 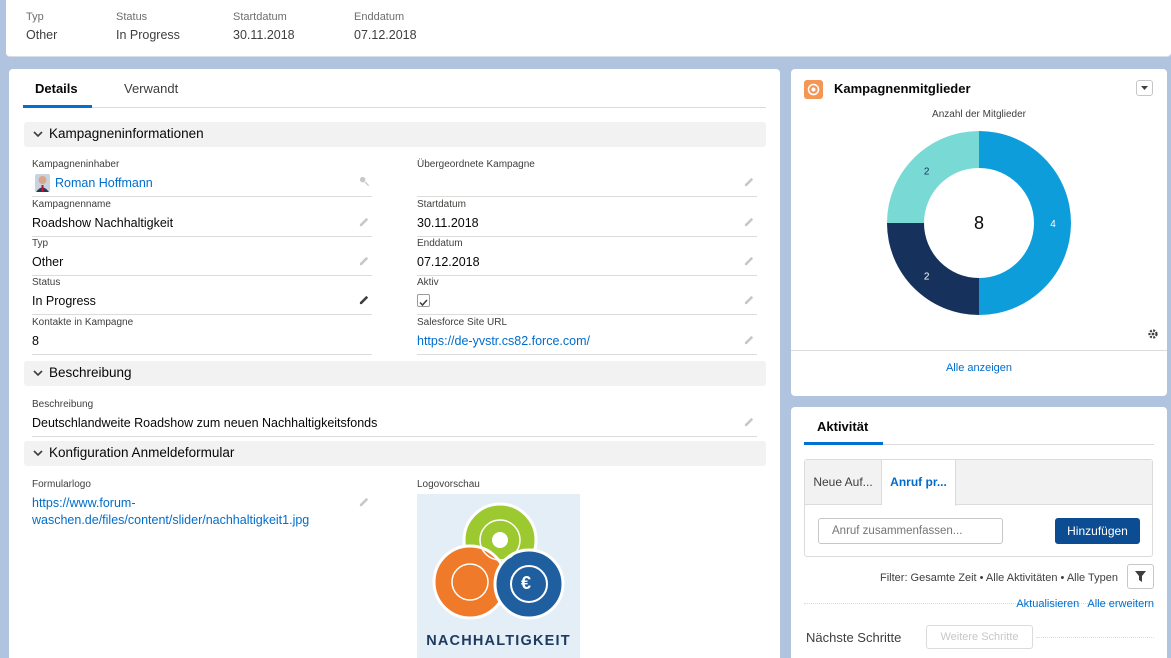 I want to click on field-value: 8, so click(x=35, y=341).